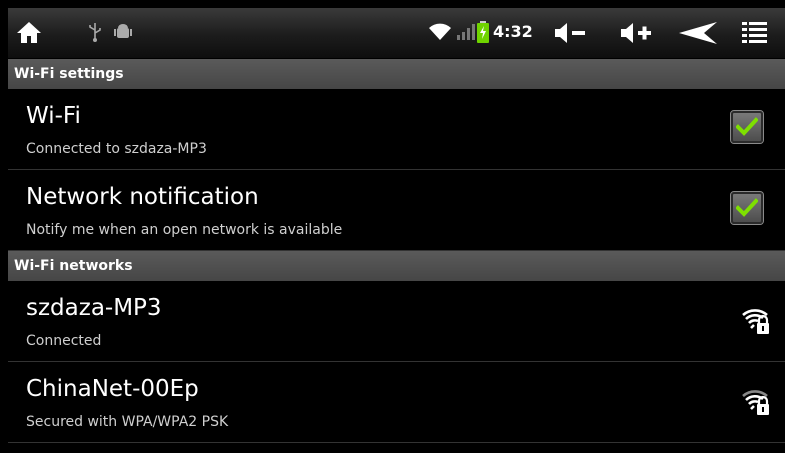 The image size is (785, 453). Describe the element at coordinates (396, 74) in the screenshot. I see `section-header-wifi-settings: Wi-Fi settings` at that location.